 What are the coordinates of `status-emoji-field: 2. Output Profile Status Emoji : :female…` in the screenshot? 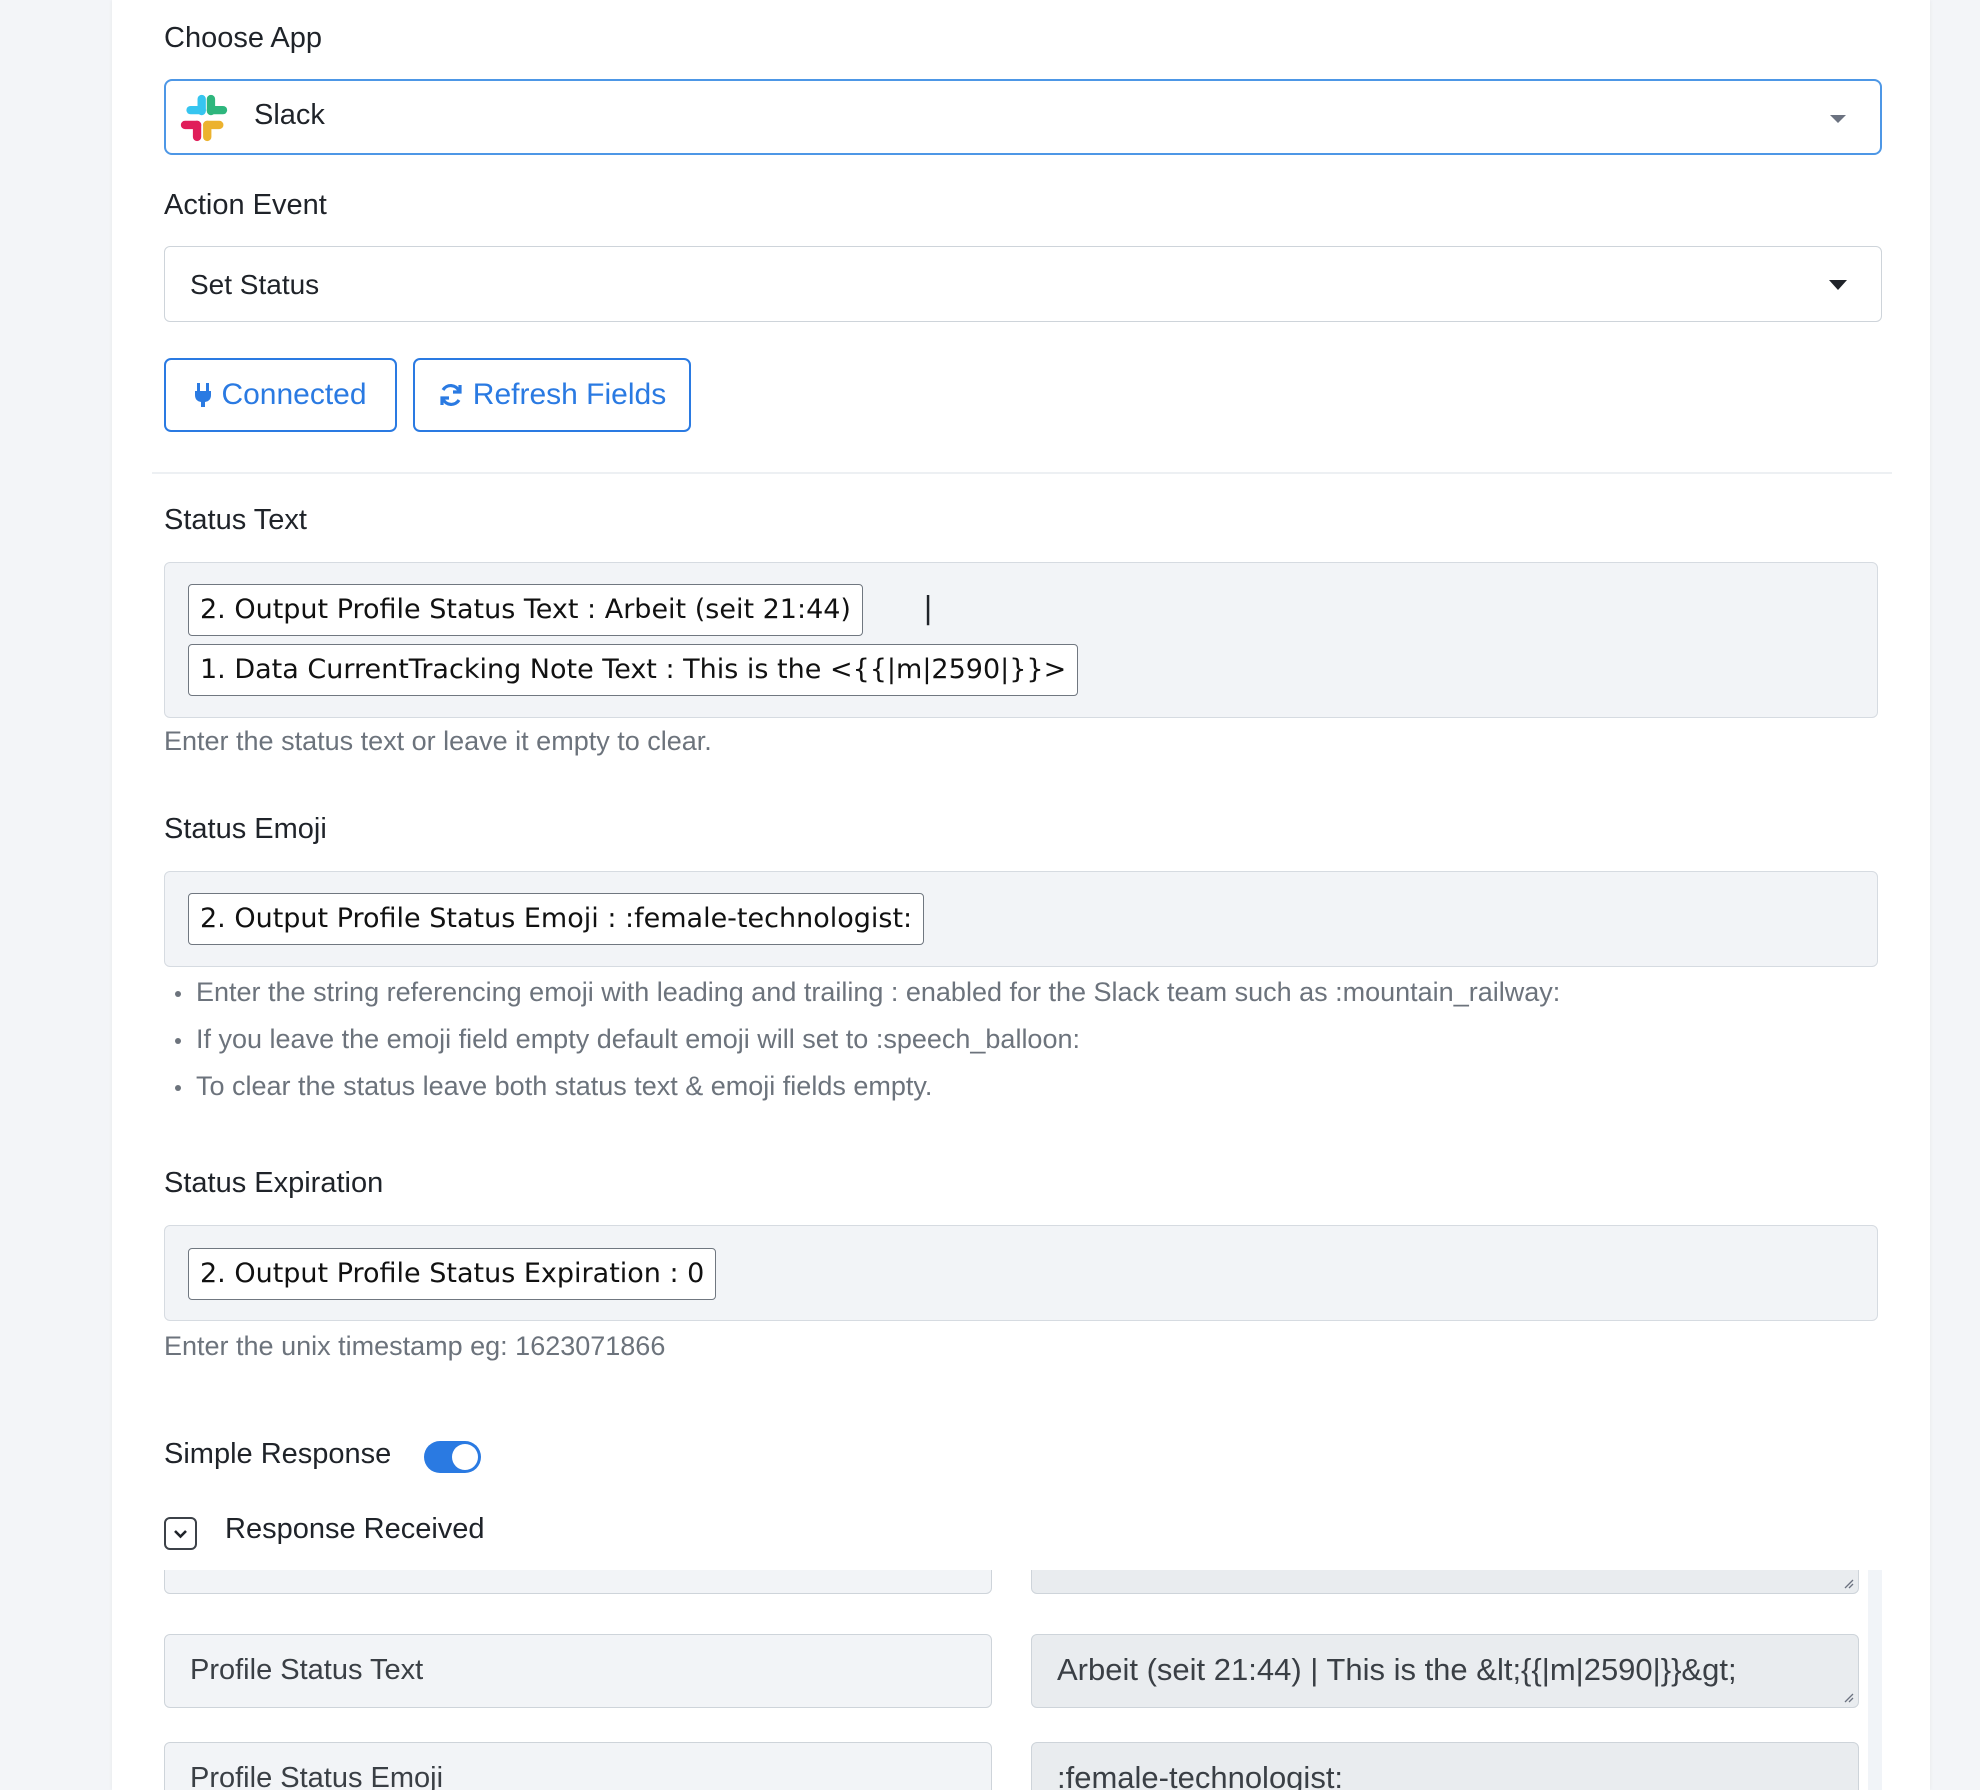 It's located at (1021, 919).